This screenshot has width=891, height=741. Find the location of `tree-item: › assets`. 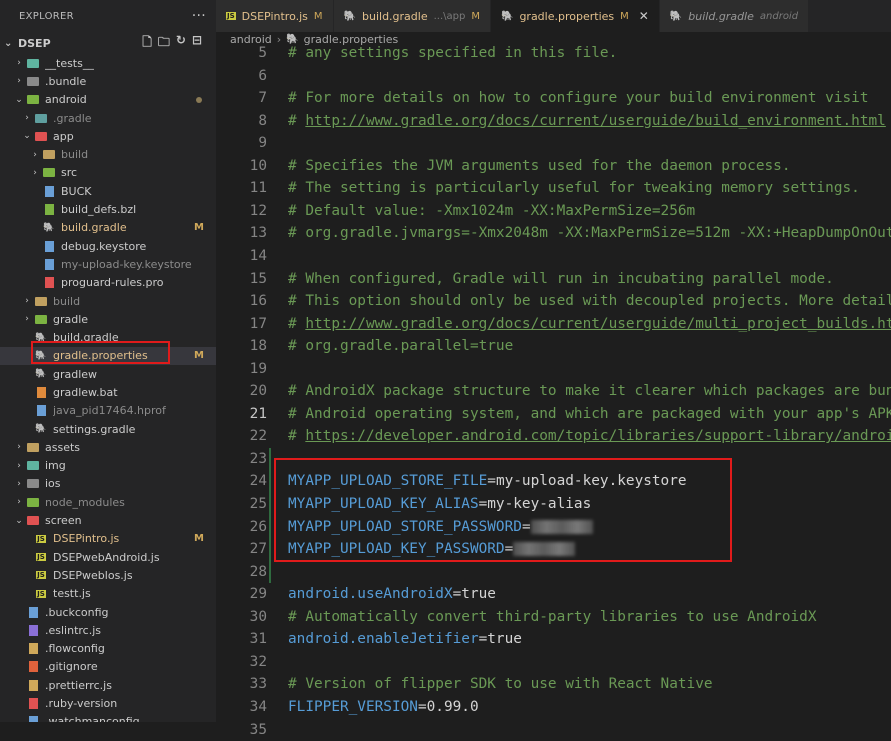

tree-item: › assets is located at coordinates (108, 447).